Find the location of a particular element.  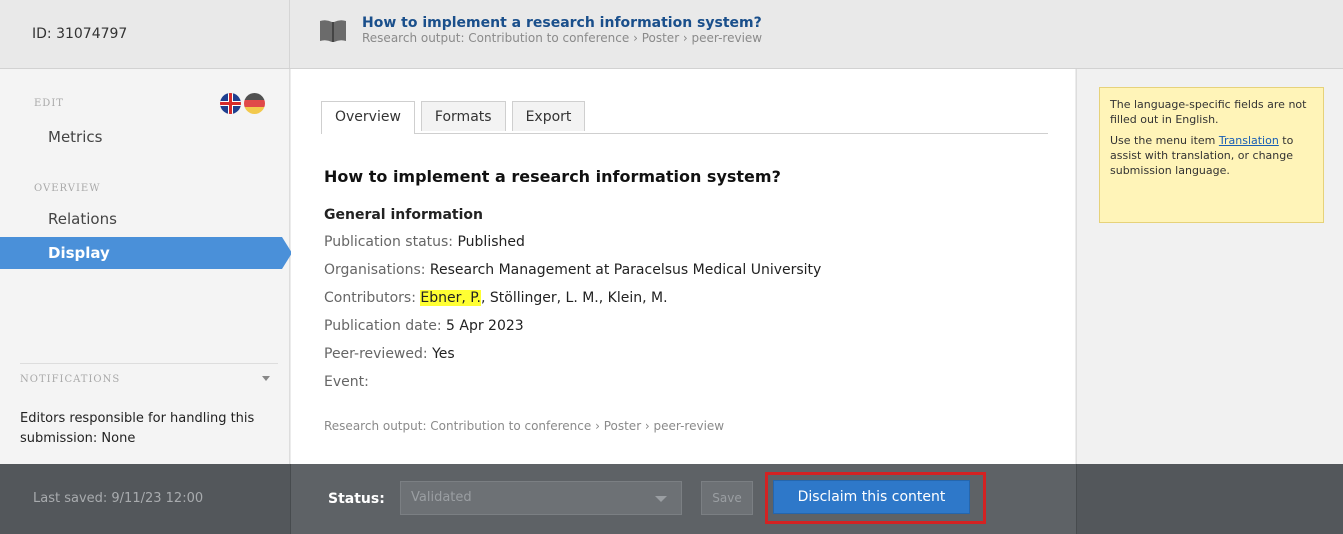

field-label: Peer-reviewed: is located at coordinates (378, 354).